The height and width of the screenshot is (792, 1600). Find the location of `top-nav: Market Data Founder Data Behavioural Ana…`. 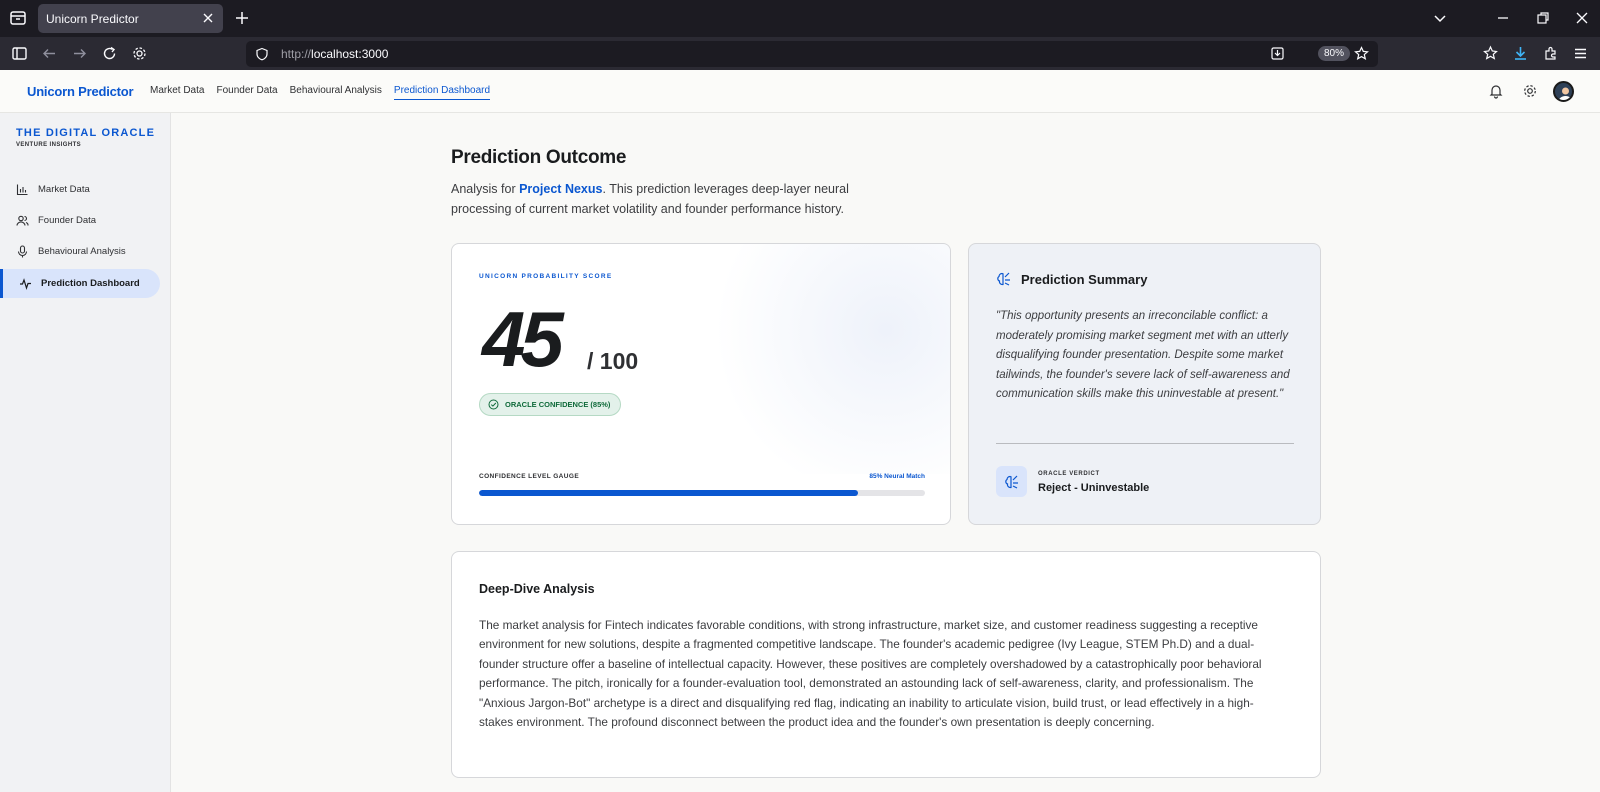

top-nav: Market Data Founder Data Behavioural Ana… is located at coordinates (326, 92).